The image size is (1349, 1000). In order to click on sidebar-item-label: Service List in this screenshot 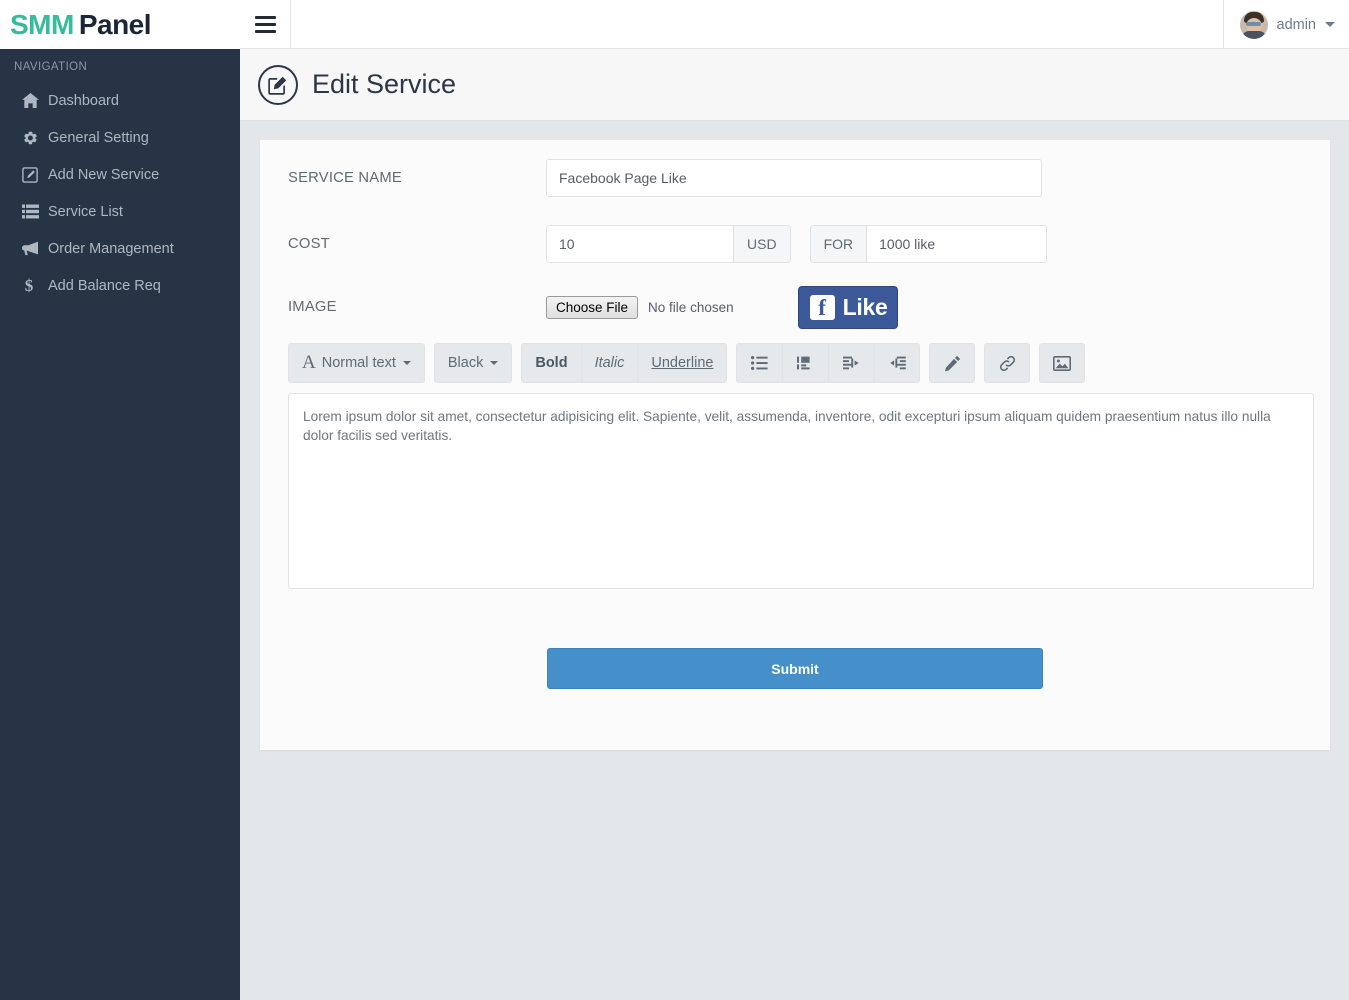, I will do `click(85, 211)`.